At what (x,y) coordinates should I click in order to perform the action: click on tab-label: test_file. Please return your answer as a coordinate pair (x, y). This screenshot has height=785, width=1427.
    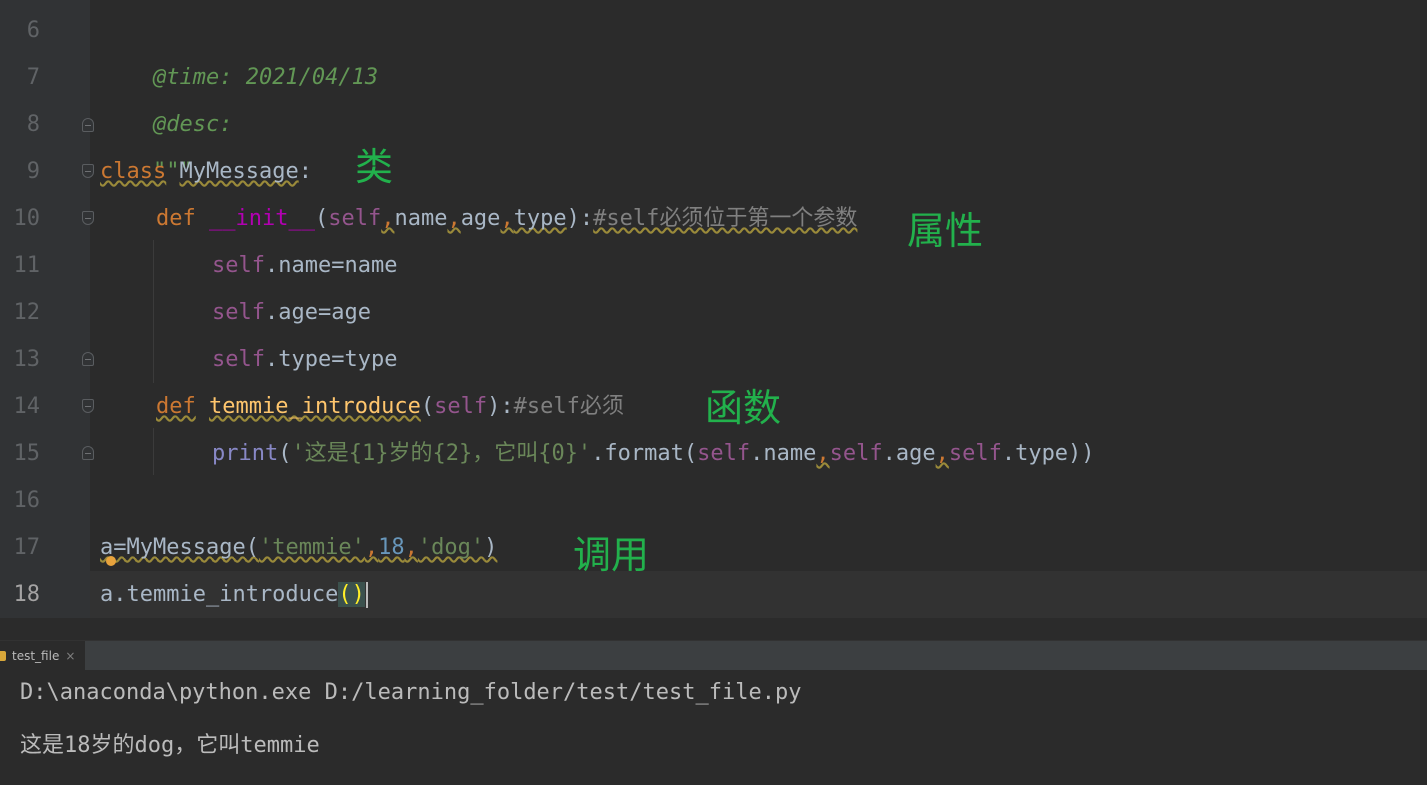
    Looking at the image, I should click on (36, 656).